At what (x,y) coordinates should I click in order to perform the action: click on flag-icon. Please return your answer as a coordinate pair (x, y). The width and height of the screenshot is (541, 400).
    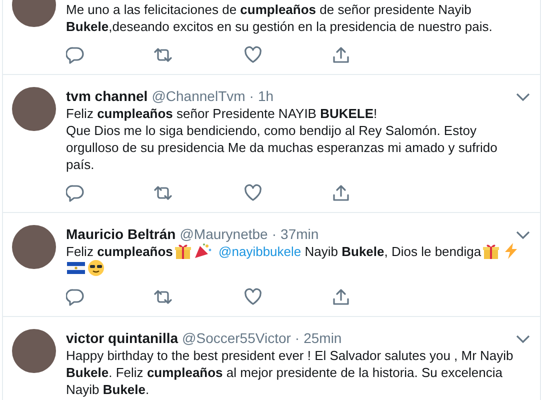
    Looking at the image, I should click on (76, 268).